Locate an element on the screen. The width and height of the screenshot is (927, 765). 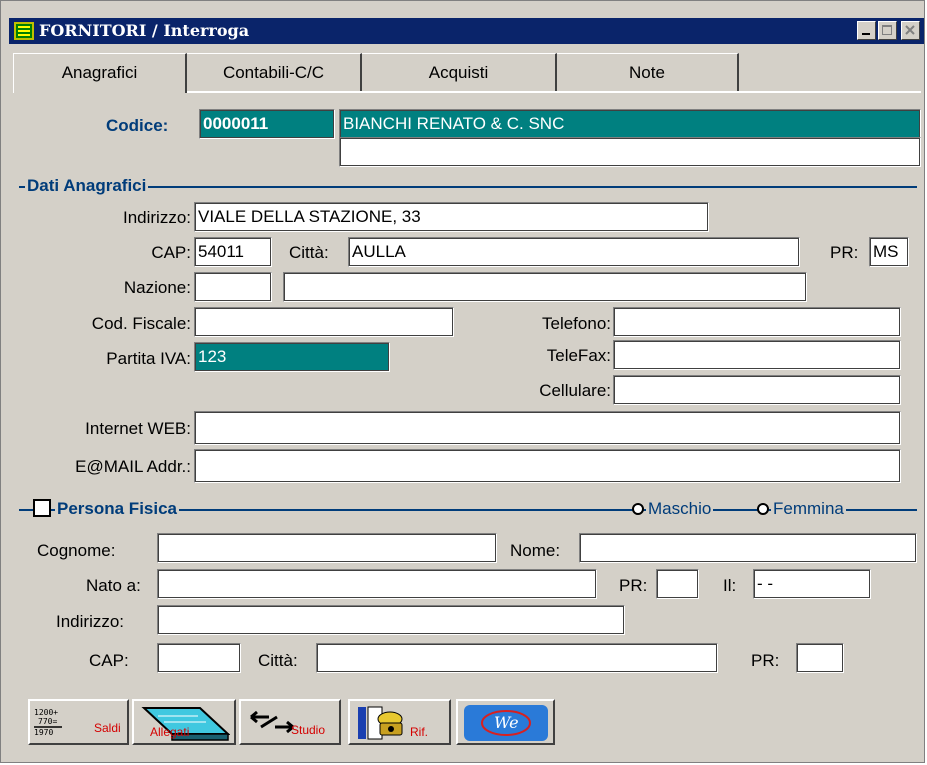
rif-button: Rif. is located at coordinates (399, 722).